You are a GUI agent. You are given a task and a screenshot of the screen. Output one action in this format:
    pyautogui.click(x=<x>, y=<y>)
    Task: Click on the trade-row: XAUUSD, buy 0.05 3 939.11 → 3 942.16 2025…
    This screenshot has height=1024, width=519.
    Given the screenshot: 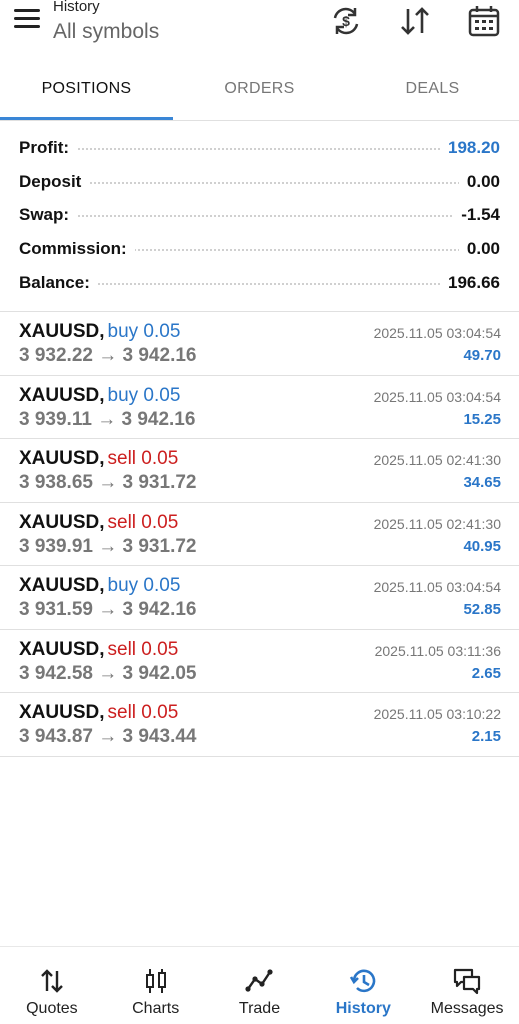 What is the action you would take?
    pyautogui.click(x=259, y=407)
    